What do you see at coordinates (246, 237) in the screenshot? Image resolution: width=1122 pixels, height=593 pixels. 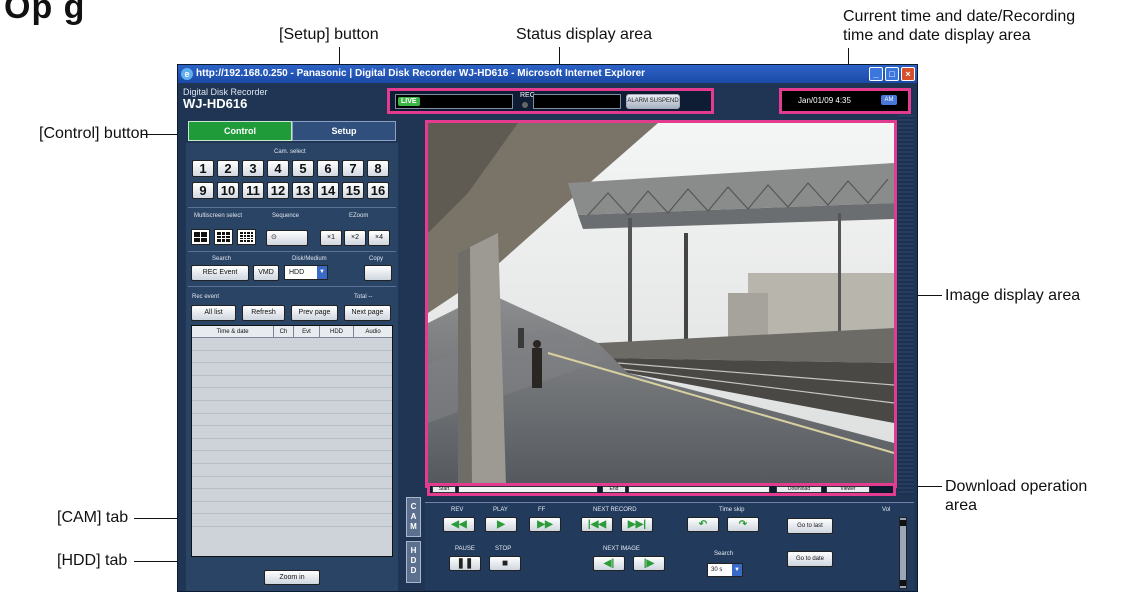 I see `multiscreen-16-icon` at bounding box center [246, 237].